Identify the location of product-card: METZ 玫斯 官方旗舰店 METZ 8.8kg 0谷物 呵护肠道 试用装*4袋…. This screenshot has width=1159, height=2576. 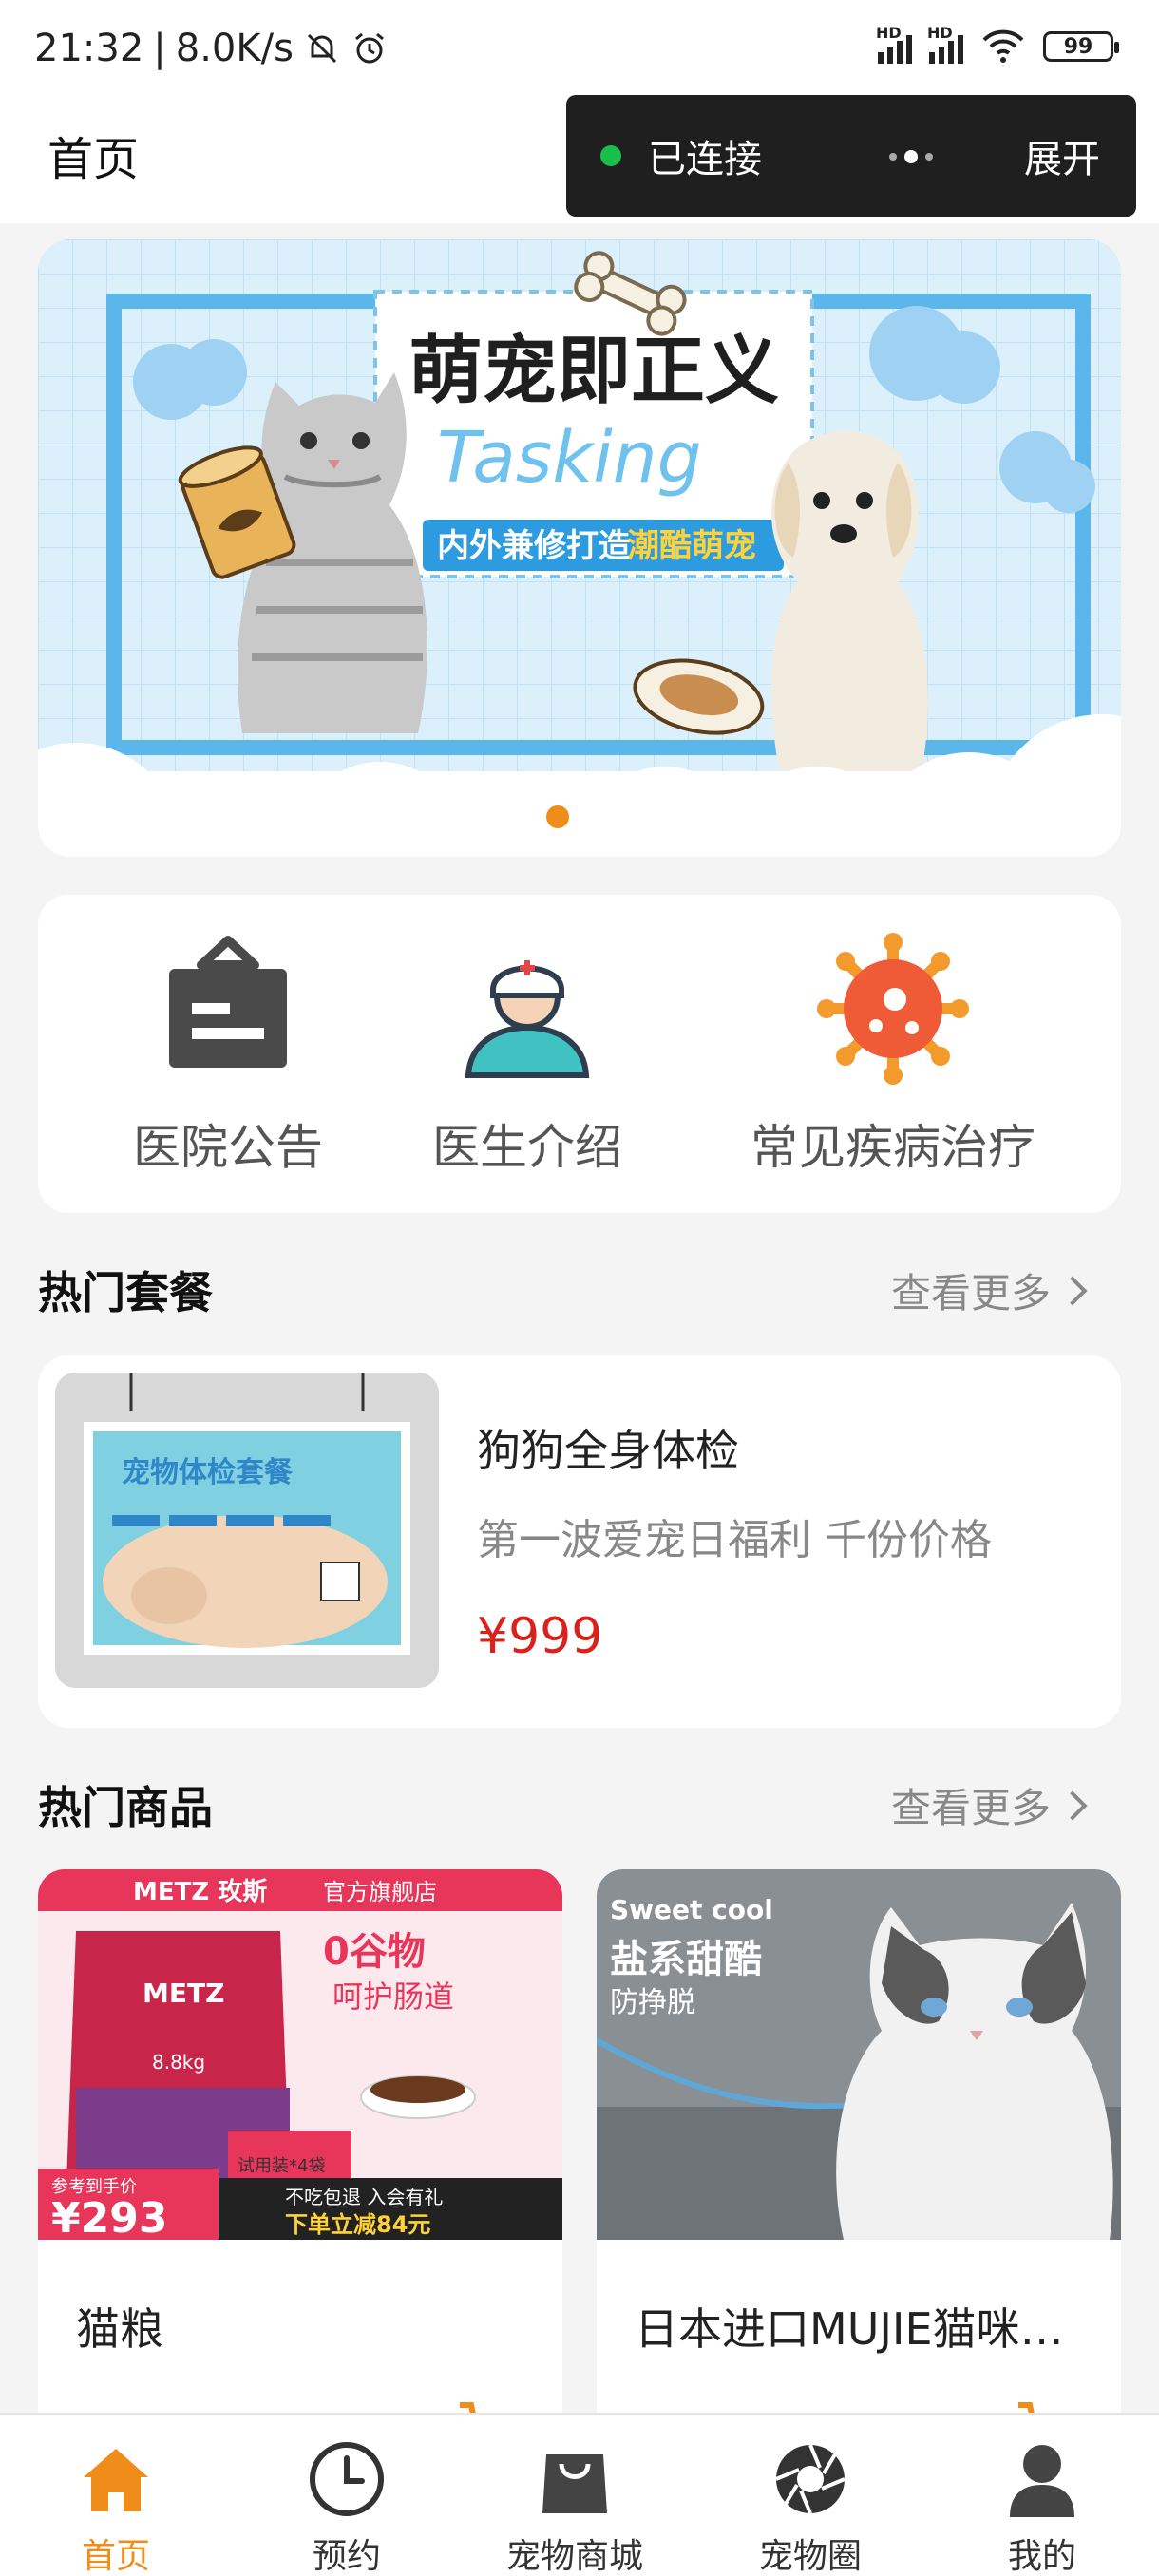
(300, 2154).